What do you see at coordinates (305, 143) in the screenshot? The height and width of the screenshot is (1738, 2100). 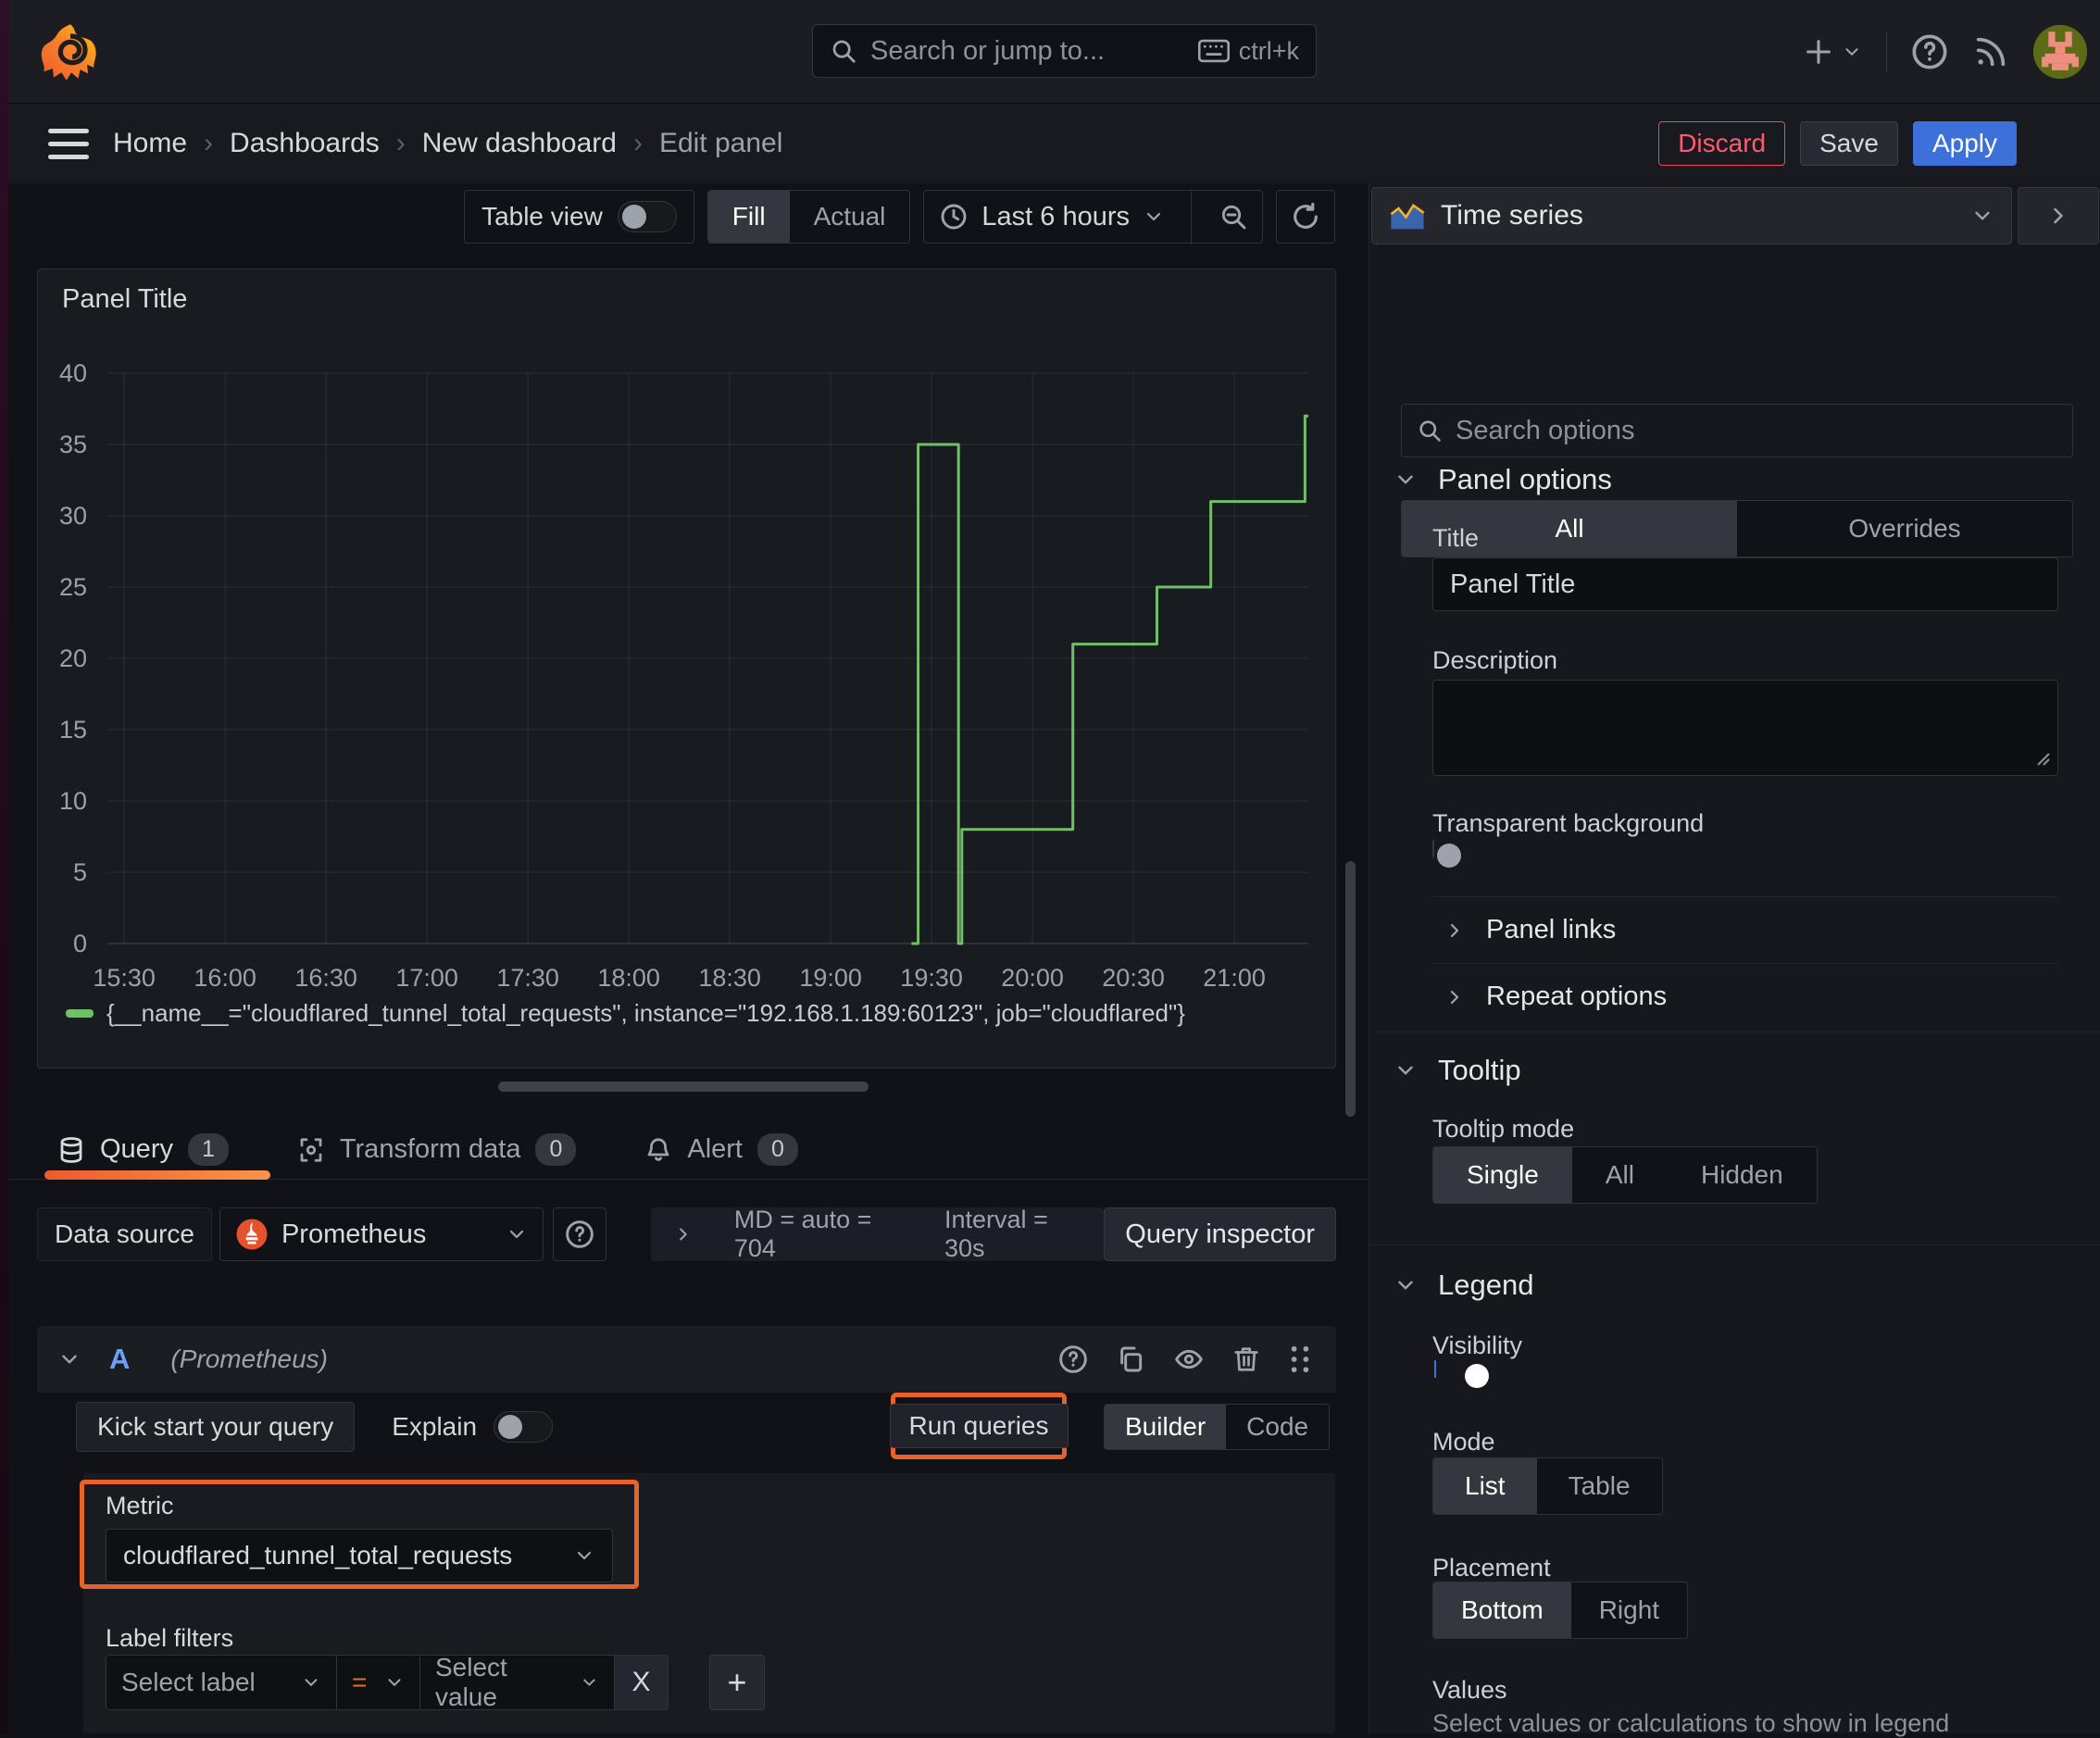 I see `breadcrumb-dashboards: Dashboards` at bounding box center [305, 143].